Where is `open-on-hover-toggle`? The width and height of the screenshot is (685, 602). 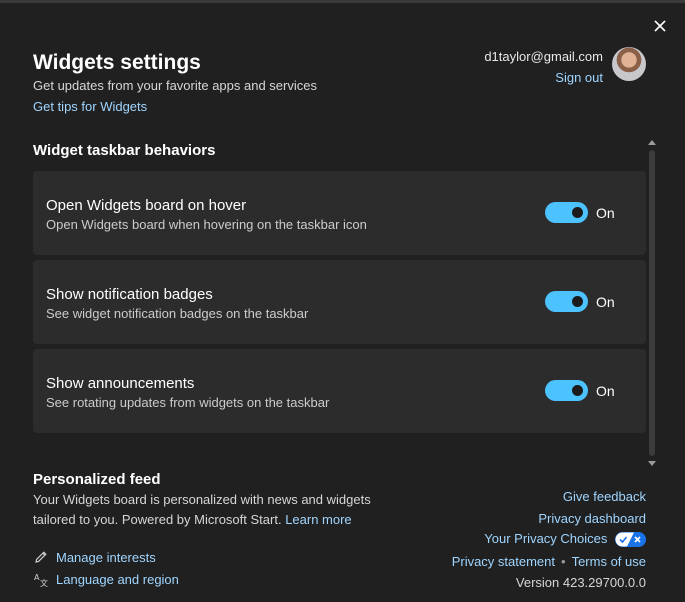 open-on-hover-toggle is located at coordinates (566, 212).